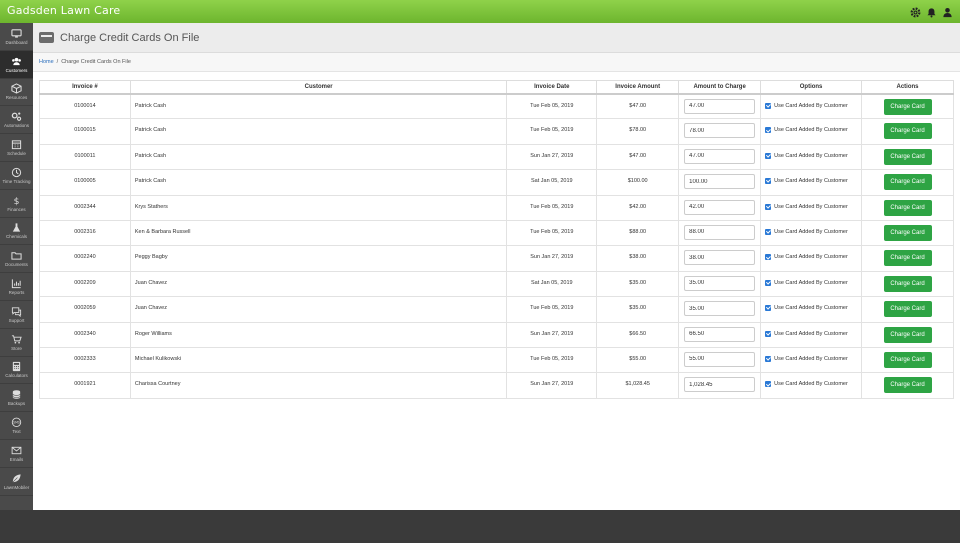  I want to click on amount-to-charge-cell, so click(720, 207).